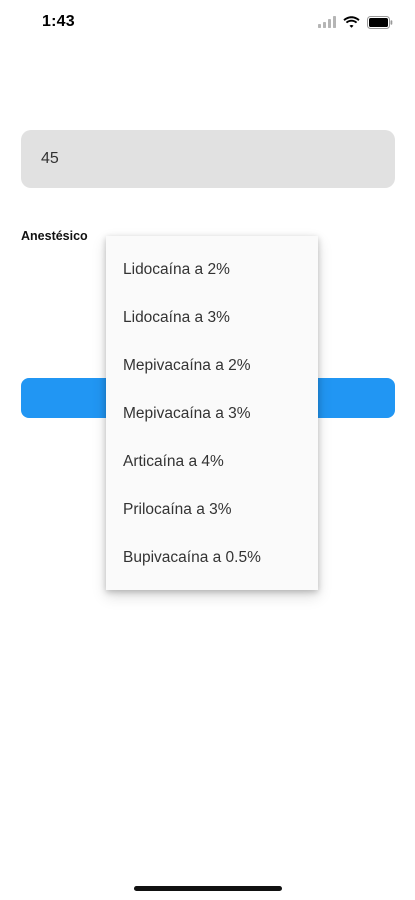 This screenshot has height=900, width=415. I want to click on dose-input-field: 45, so click(208, 159).